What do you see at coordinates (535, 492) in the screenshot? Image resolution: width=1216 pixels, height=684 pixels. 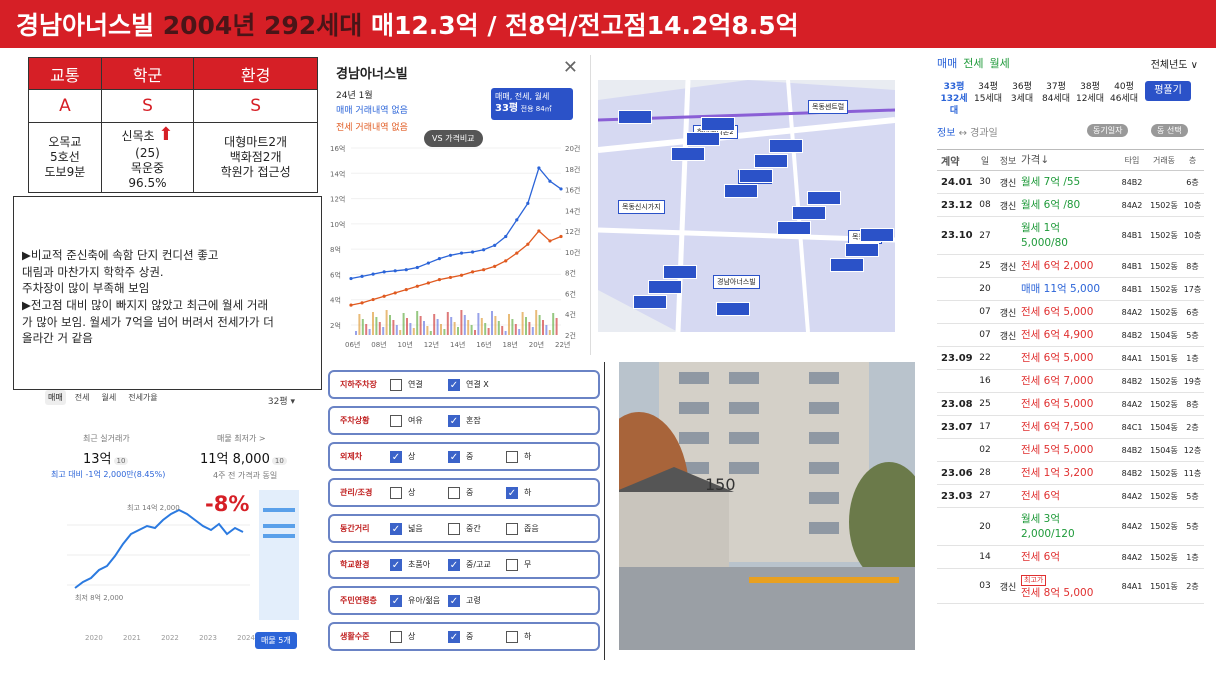 I see `check-option: ✓ 하` at bounding box center [535, 492].